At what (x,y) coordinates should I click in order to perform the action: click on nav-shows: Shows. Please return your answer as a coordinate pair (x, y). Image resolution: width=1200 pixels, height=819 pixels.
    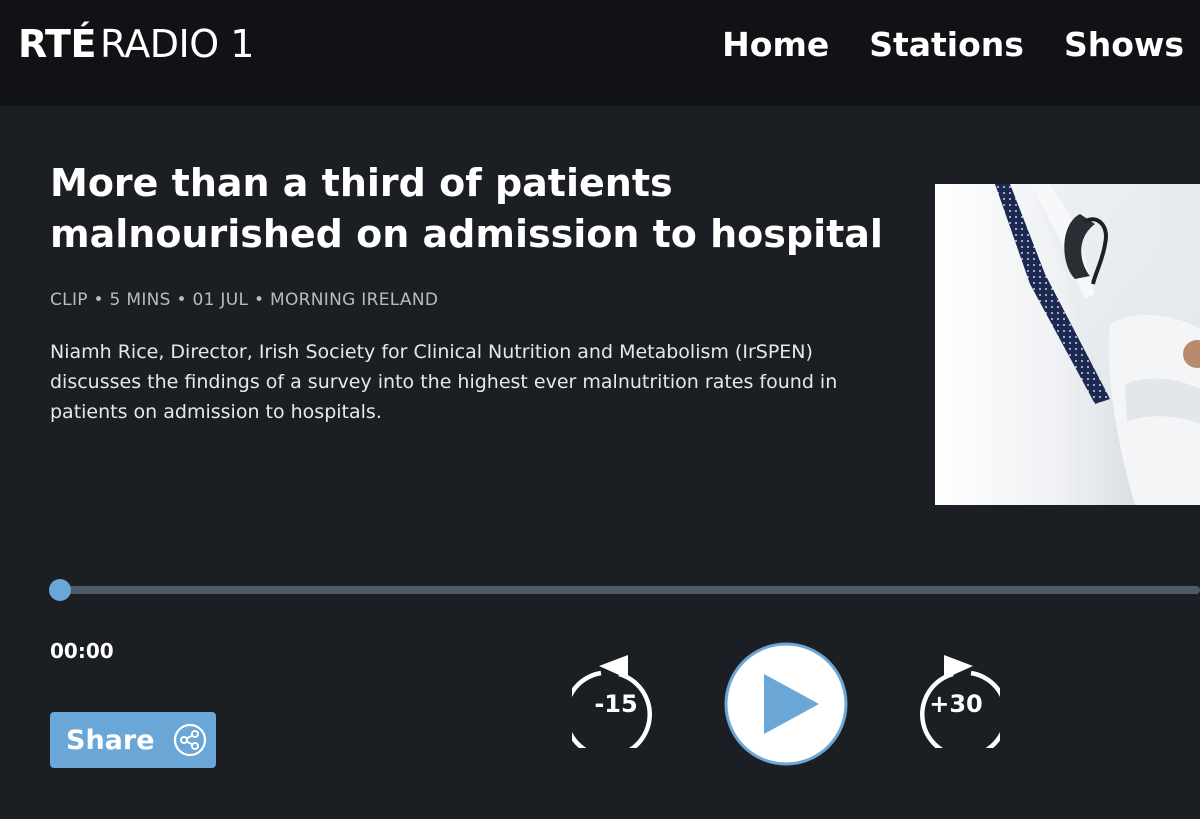
    Looking at the image, I should click on (1124, 45).